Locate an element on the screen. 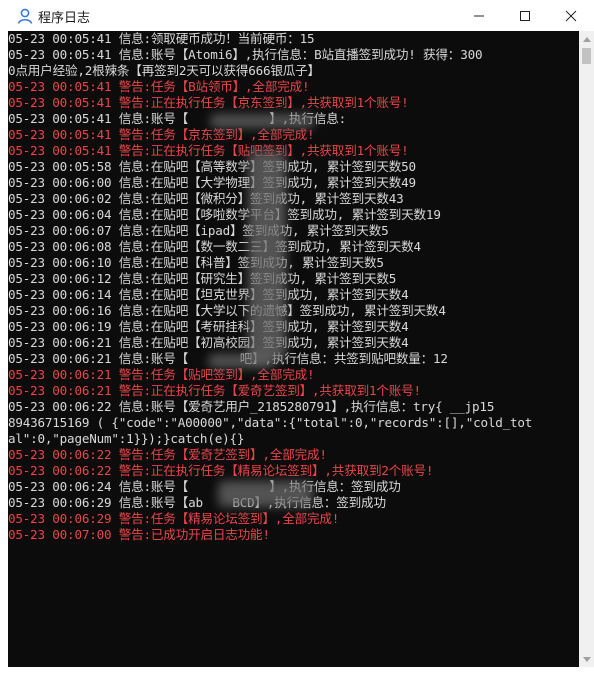 The height and width of the screenshot is (675, 594). window-title: 程序日志 is located at coordinates (64, 17).